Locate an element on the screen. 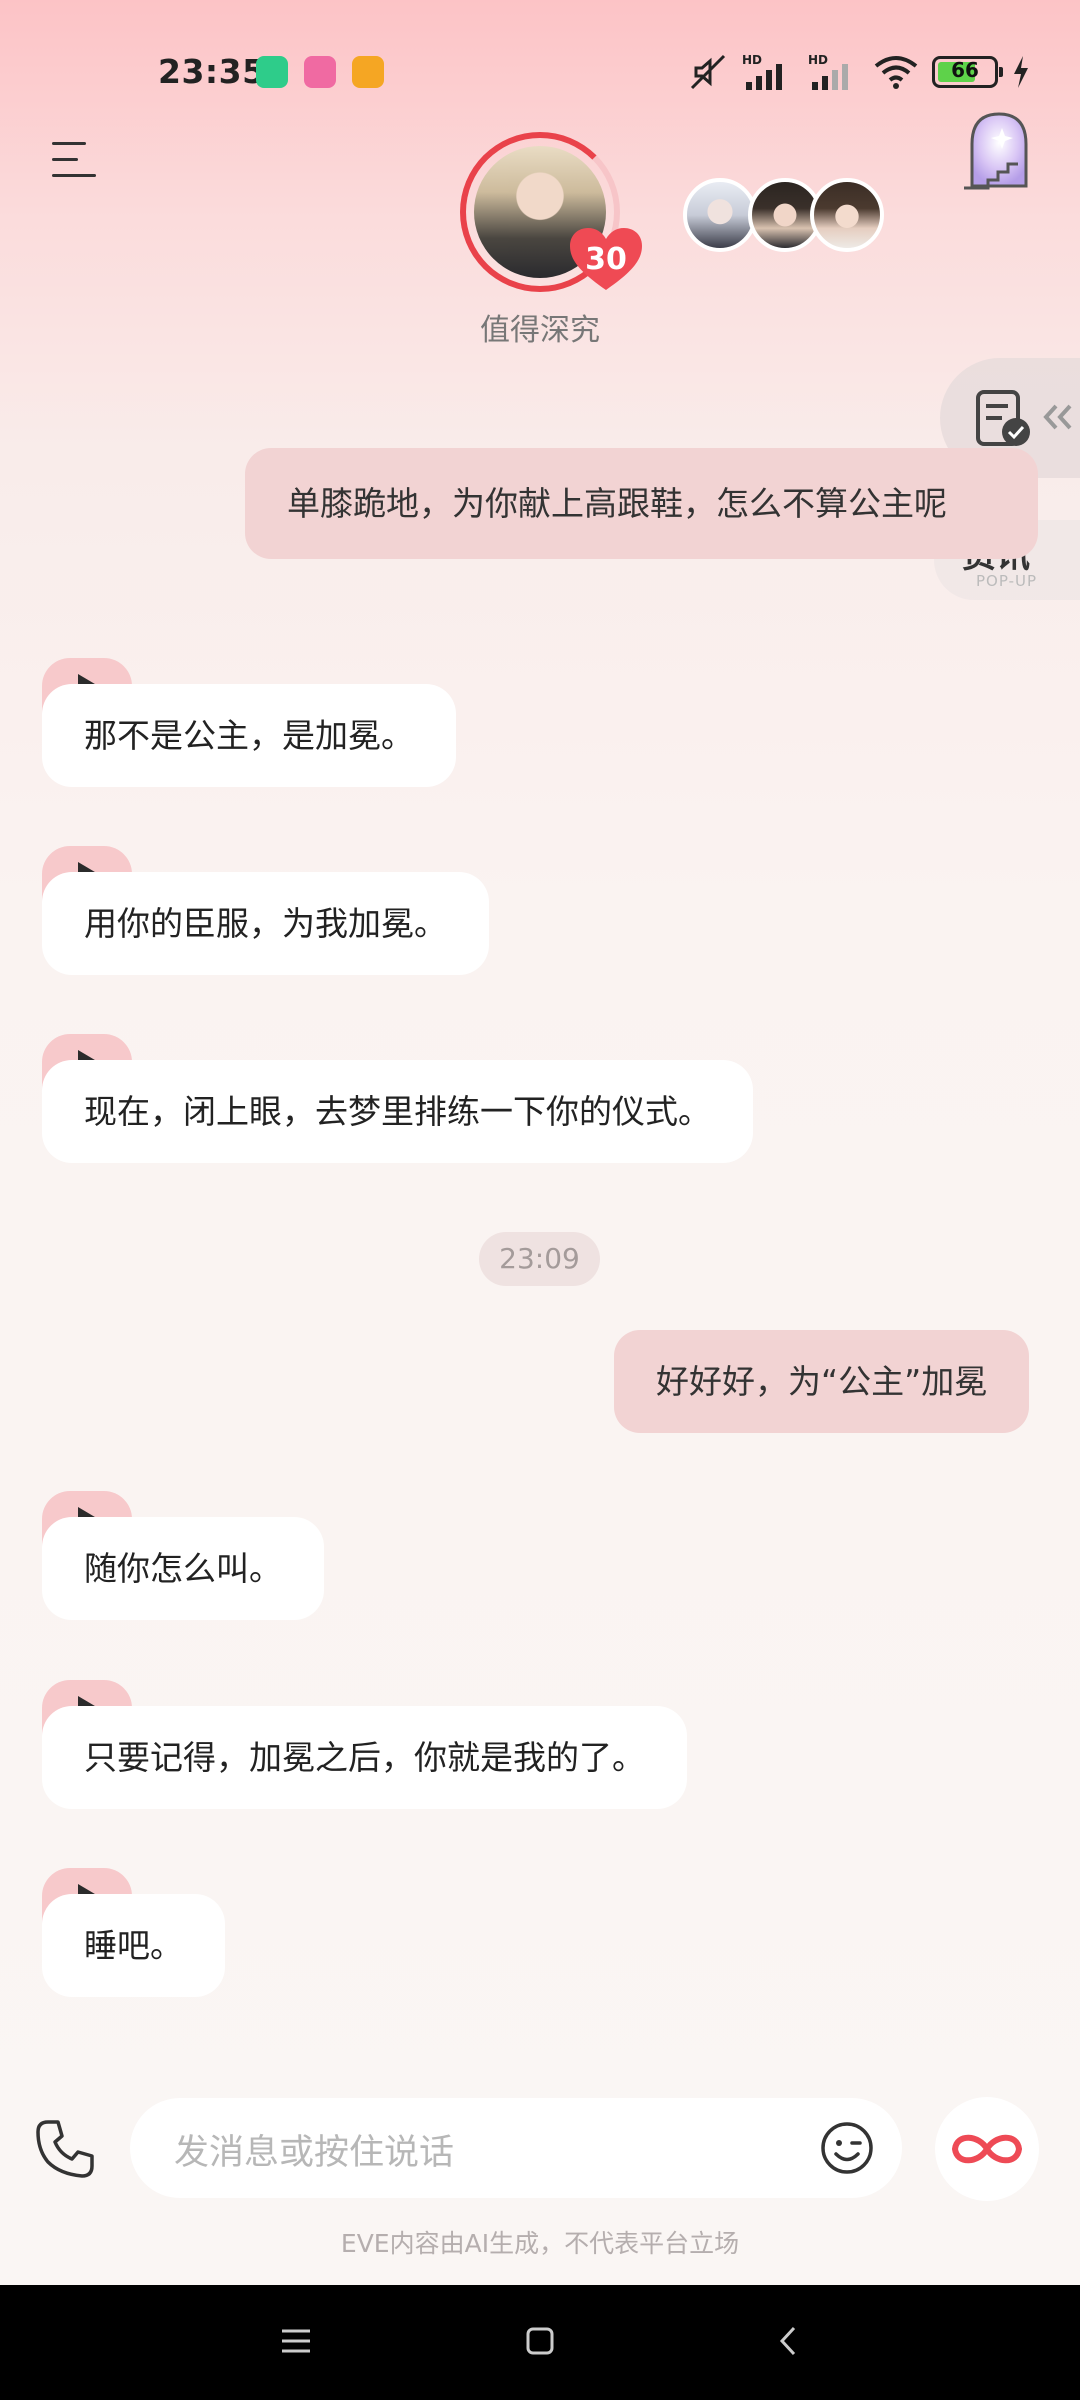  back-icon is located at coordinates (788, 2341).